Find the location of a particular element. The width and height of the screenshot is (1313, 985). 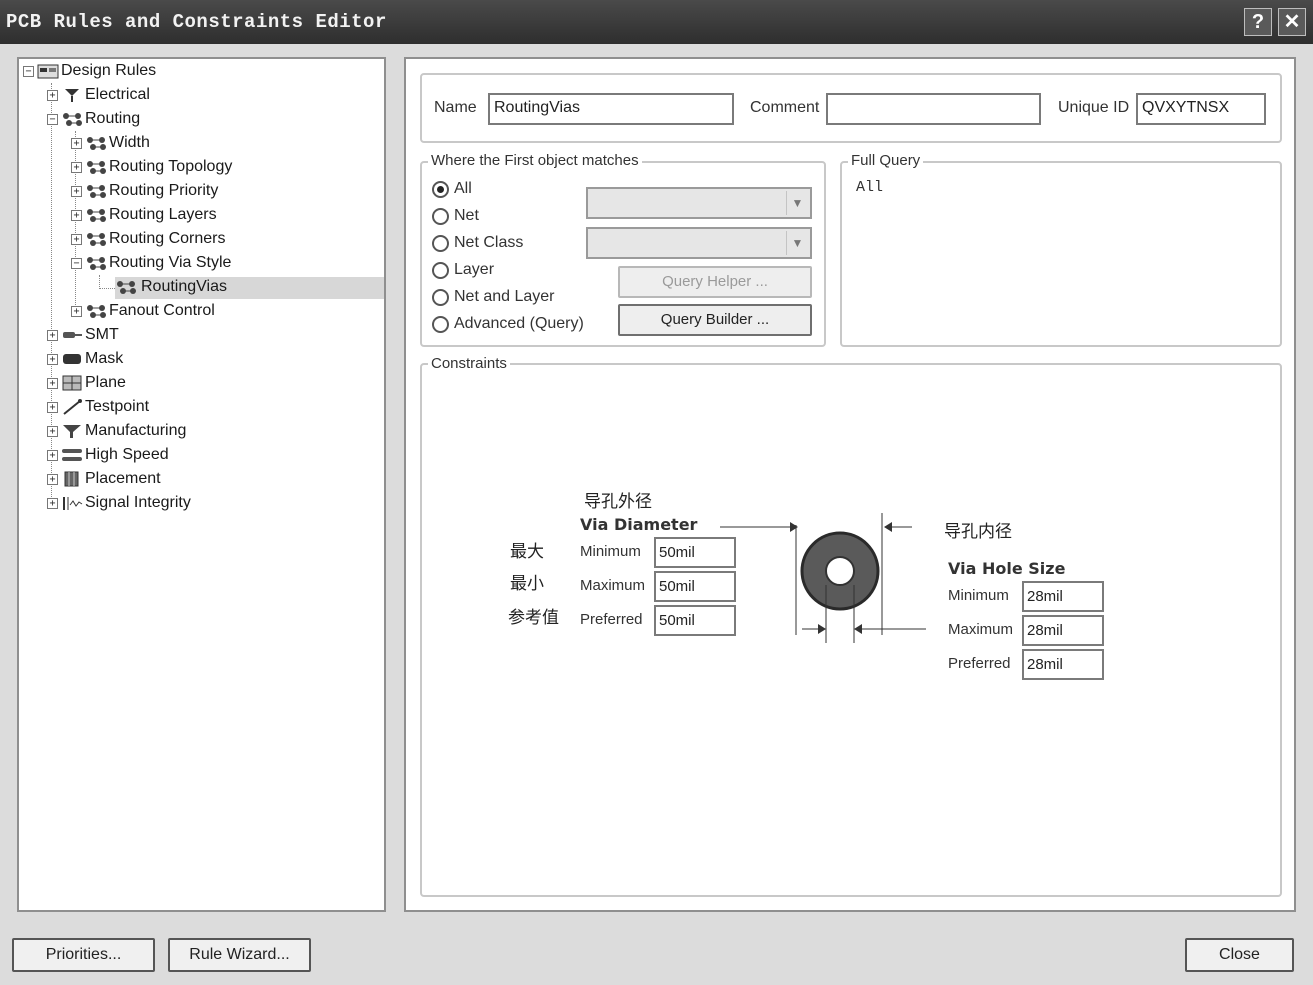

hole-min-field: 28mil is located at coordinates (1063, 596).